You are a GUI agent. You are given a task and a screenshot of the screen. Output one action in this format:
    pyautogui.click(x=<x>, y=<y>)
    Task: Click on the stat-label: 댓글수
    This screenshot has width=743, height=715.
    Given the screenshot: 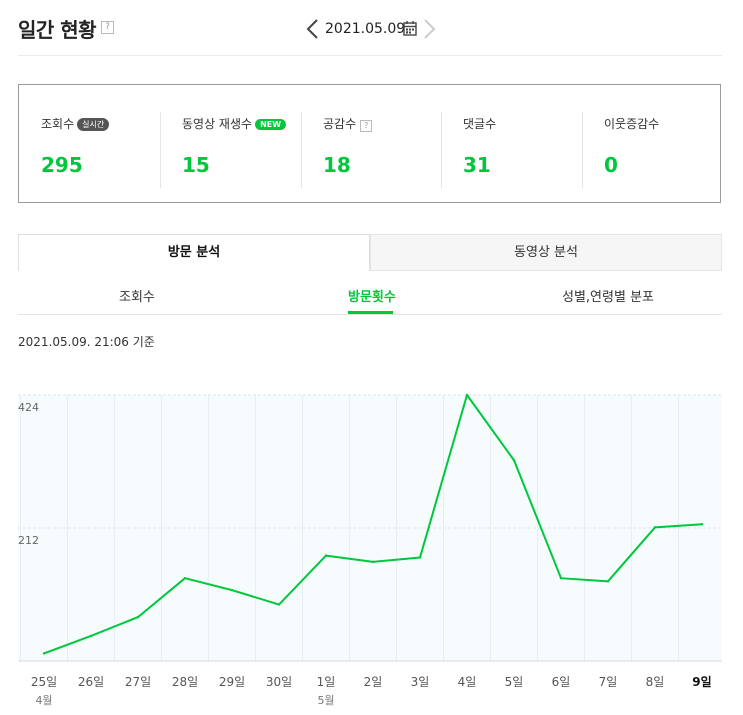 What is the action you would take?
    pyautogui.click(x=480, y=124)
    